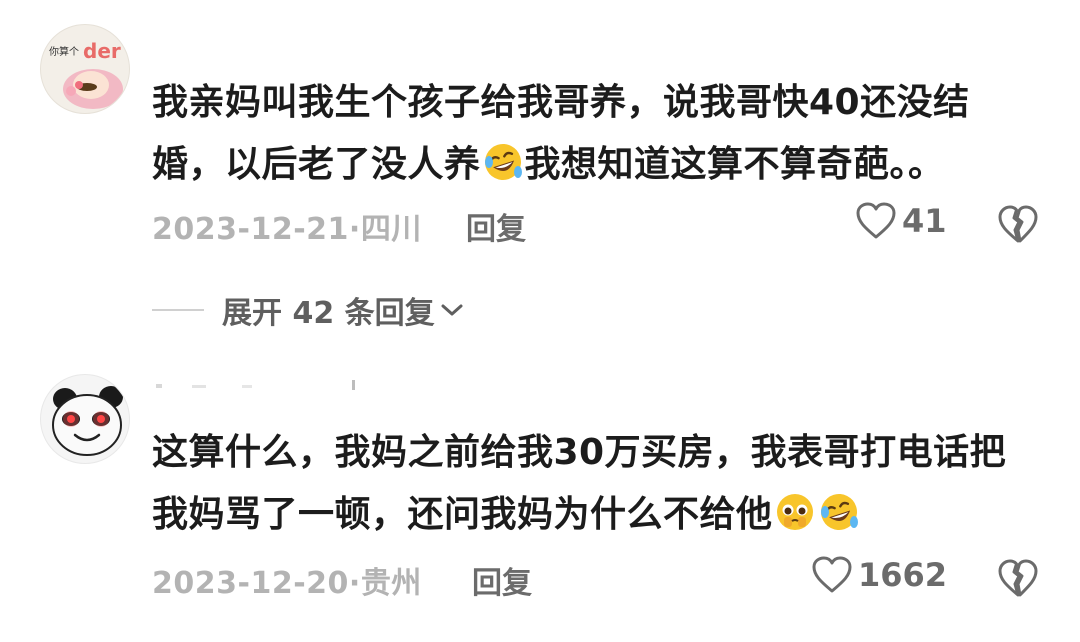 This screenshot has height=642, width=1080. I want to click on comment-text-part2: 我想知道这算不算奇葩。。, so click(734, 164).